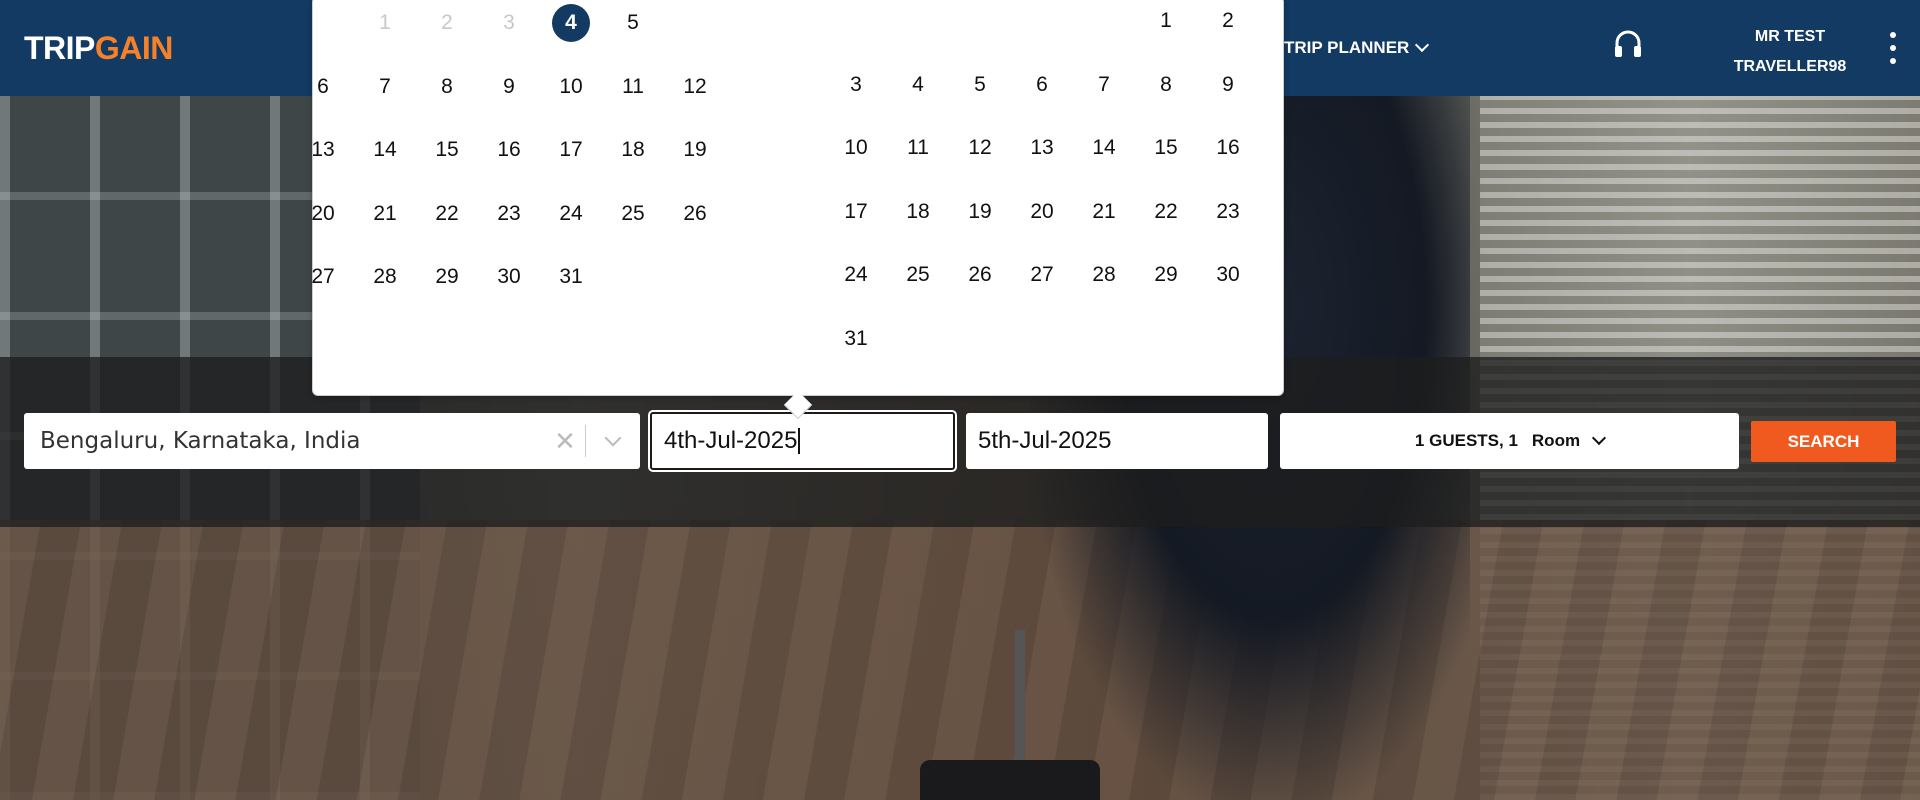  What do you see at coordinates (799, 441) in the screenshot?
I see `text-caret` at bounding box center [799, 441].